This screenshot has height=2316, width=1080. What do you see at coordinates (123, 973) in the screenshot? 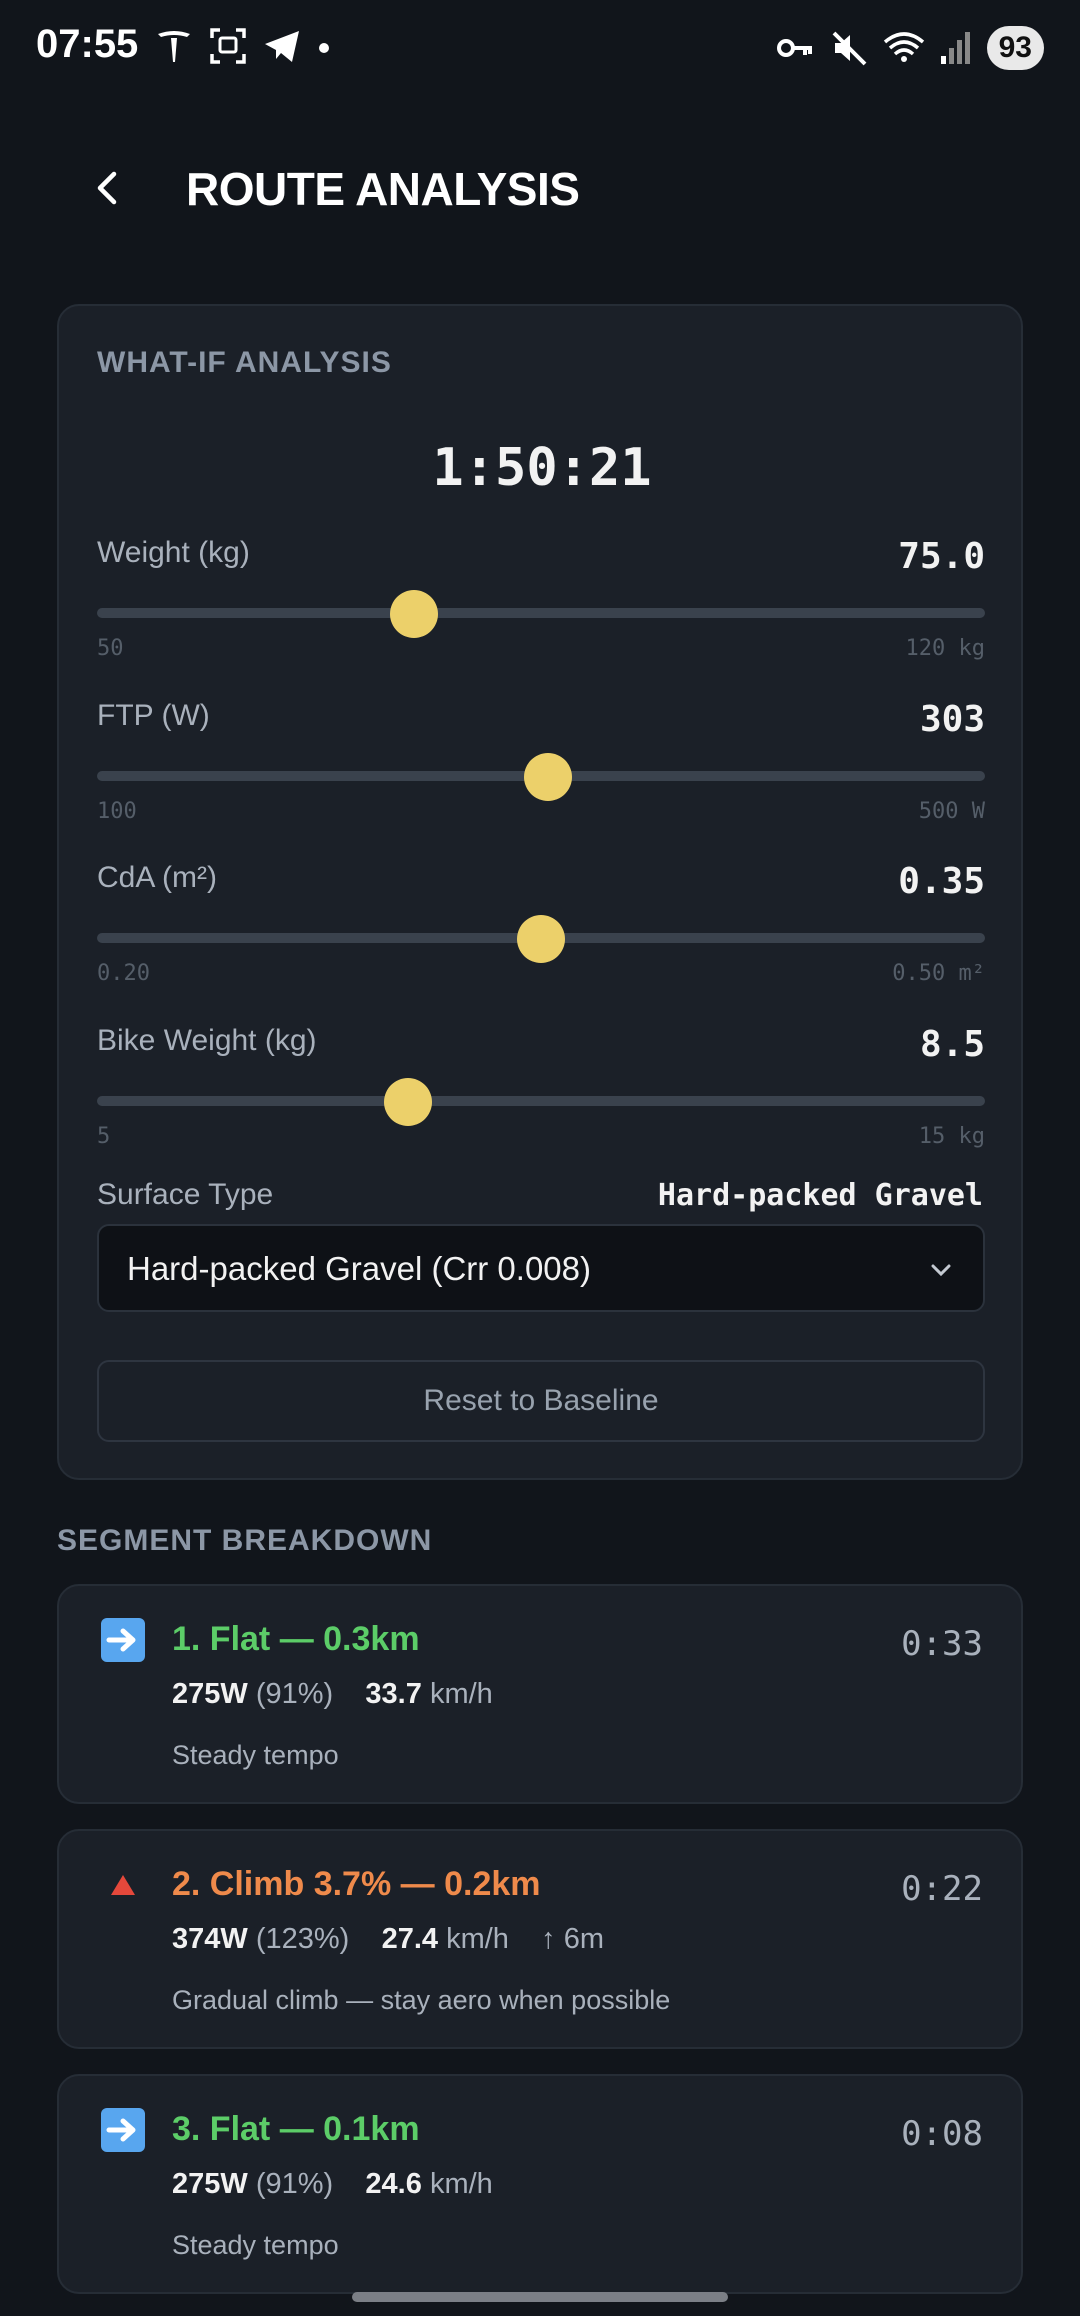
I see `range-min: 0.20` at bounding box center [123, 973].